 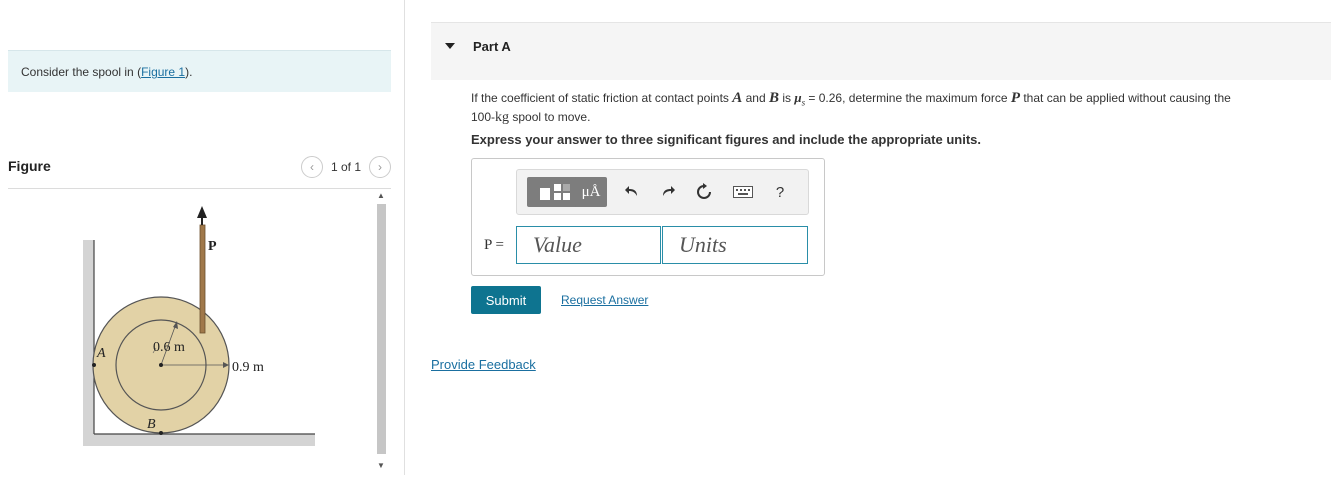 What do you see at coordinates (786, 98) in the screenshot?
I see `question-seg: is` at bounding box center [786, 98].